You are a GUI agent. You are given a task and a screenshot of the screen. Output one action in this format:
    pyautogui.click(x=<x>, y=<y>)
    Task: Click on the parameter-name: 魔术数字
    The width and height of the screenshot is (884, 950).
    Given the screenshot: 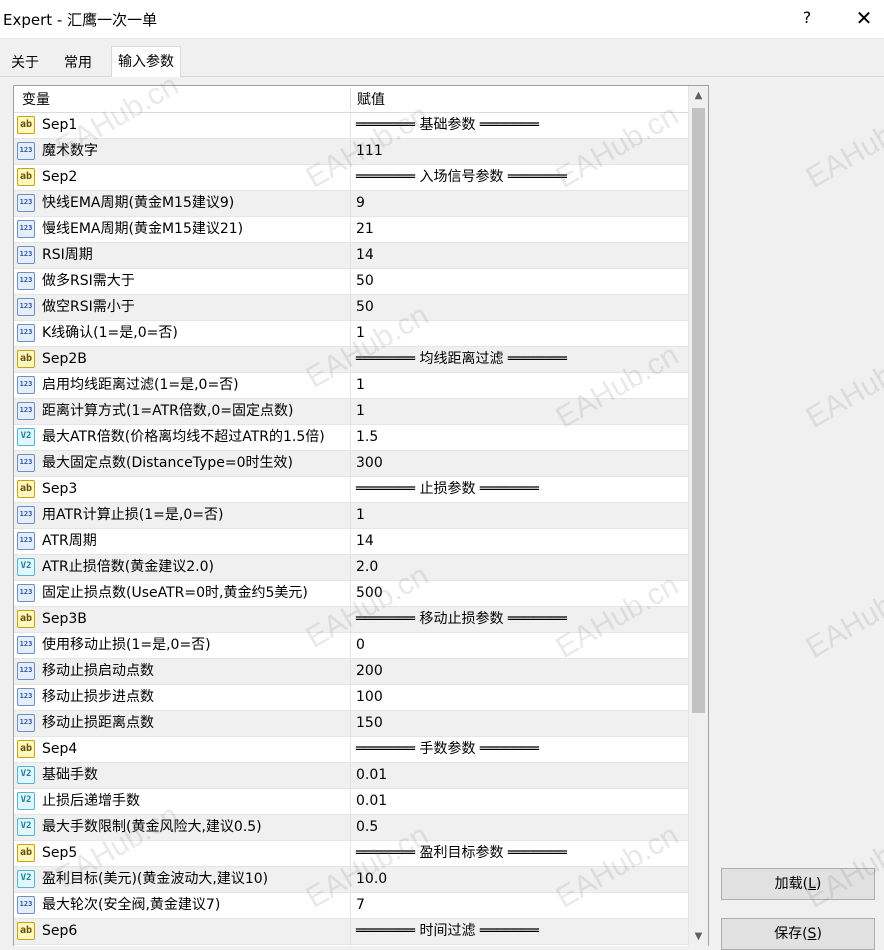 What is the action you would take?
    pyautogui.click(x=70, y=151)
    